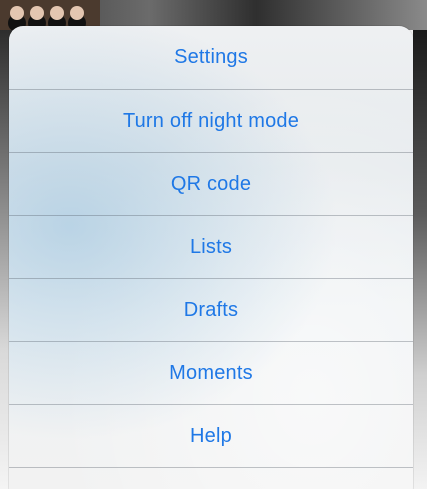 Image resolution: width=427 pixels, height=489 pixels. I want to click on menu-item-label: Help, so click(211, 435).